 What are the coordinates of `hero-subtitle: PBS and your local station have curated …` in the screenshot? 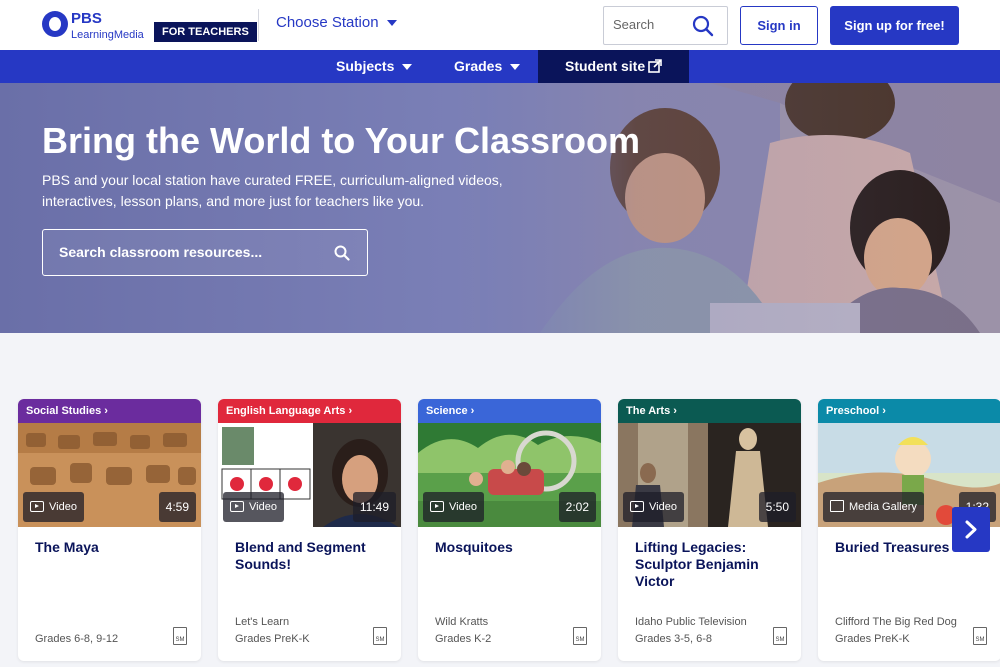 It's located at (272, 190).